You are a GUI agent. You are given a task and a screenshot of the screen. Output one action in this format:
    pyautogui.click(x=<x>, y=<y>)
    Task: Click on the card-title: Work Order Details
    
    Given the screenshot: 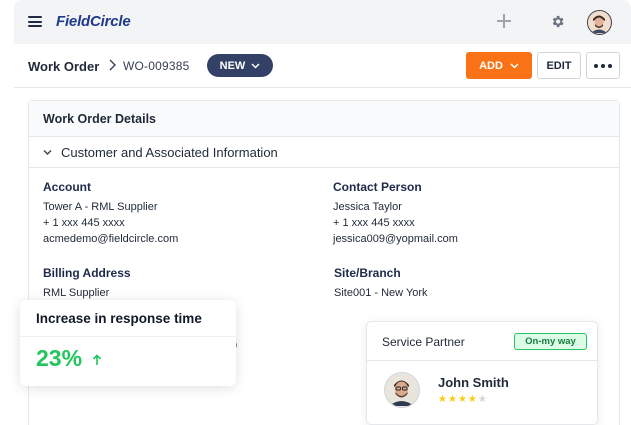 What is the action you would take?
    pyautogui.click(x=324, y=119)
    